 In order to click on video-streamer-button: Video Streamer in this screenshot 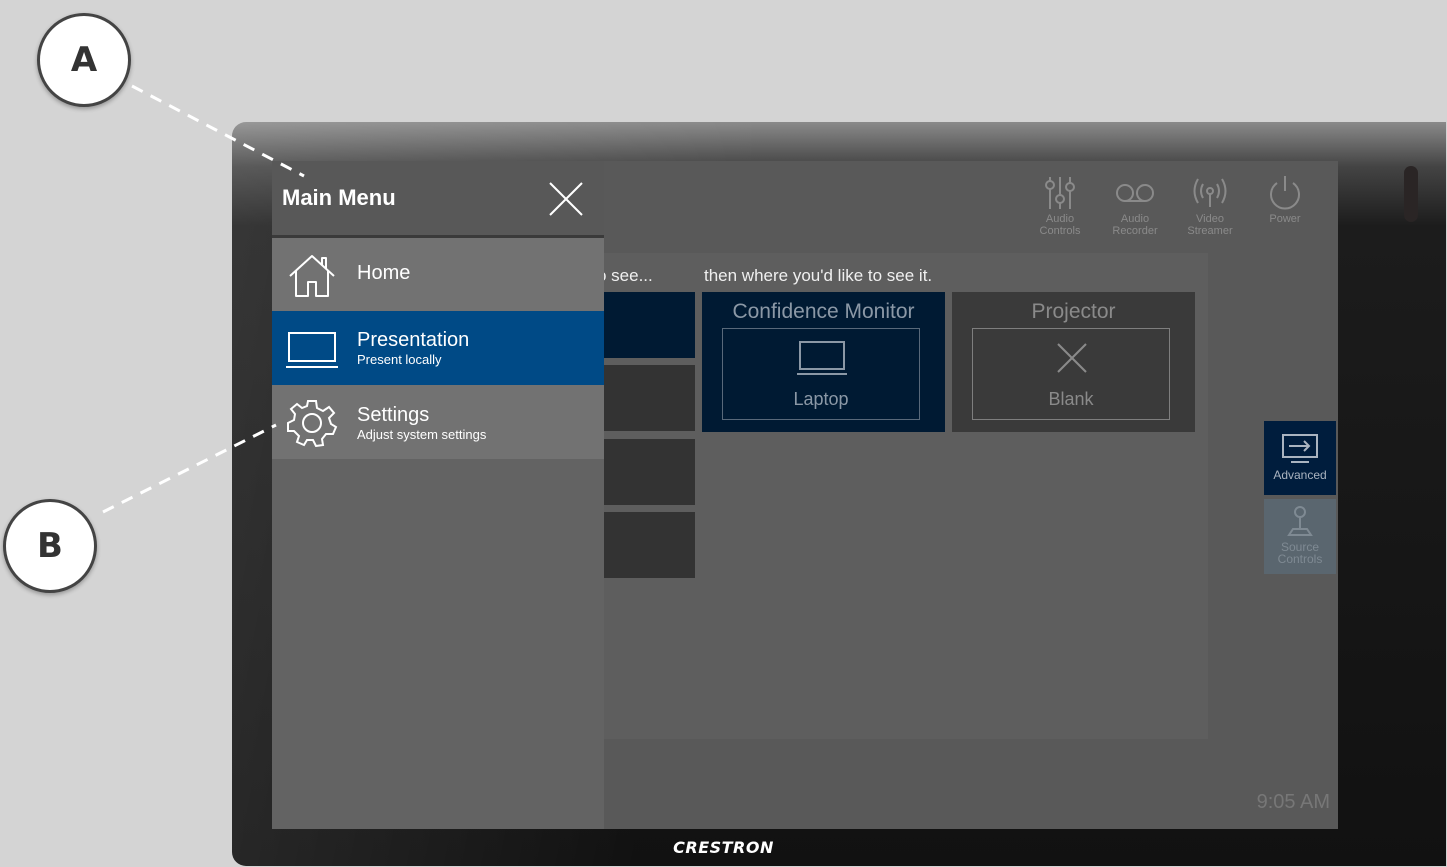, I will do `click(1210, 205)`.